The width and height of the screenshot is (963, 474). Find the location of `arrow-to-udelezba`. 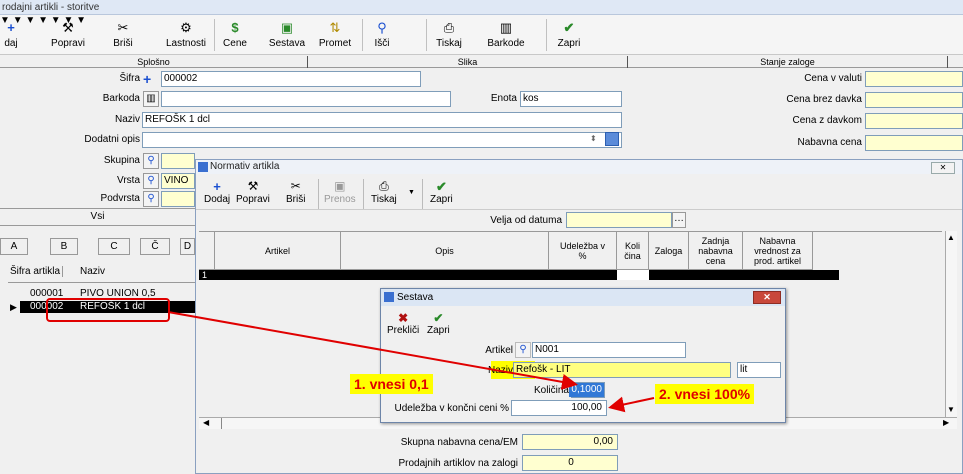

arrow-to-udelezba is located at coordinates (631, 404).